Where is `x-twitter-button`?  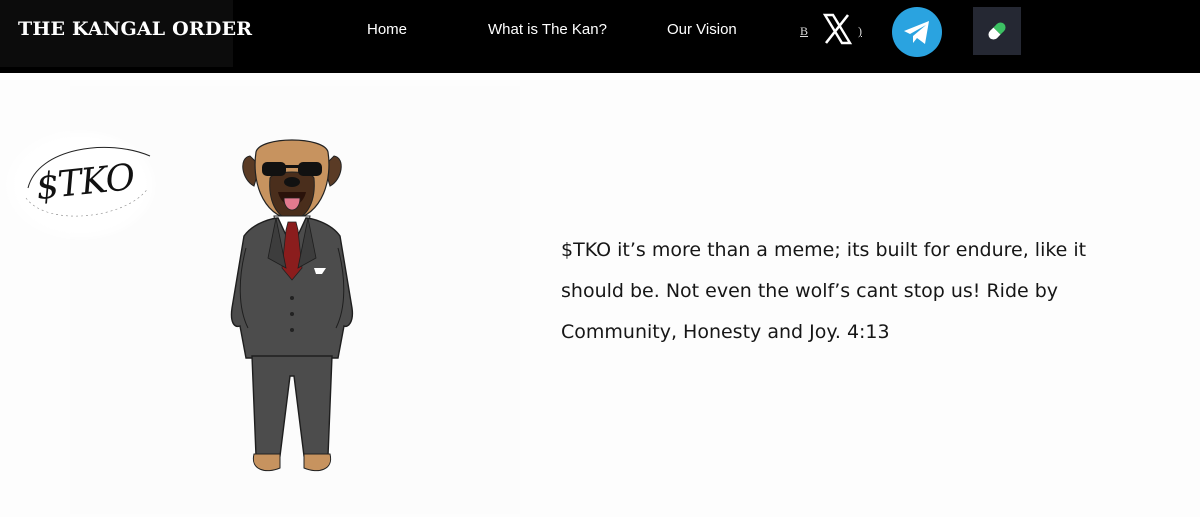 x-twitter-button is located at coordinates (837, 29).